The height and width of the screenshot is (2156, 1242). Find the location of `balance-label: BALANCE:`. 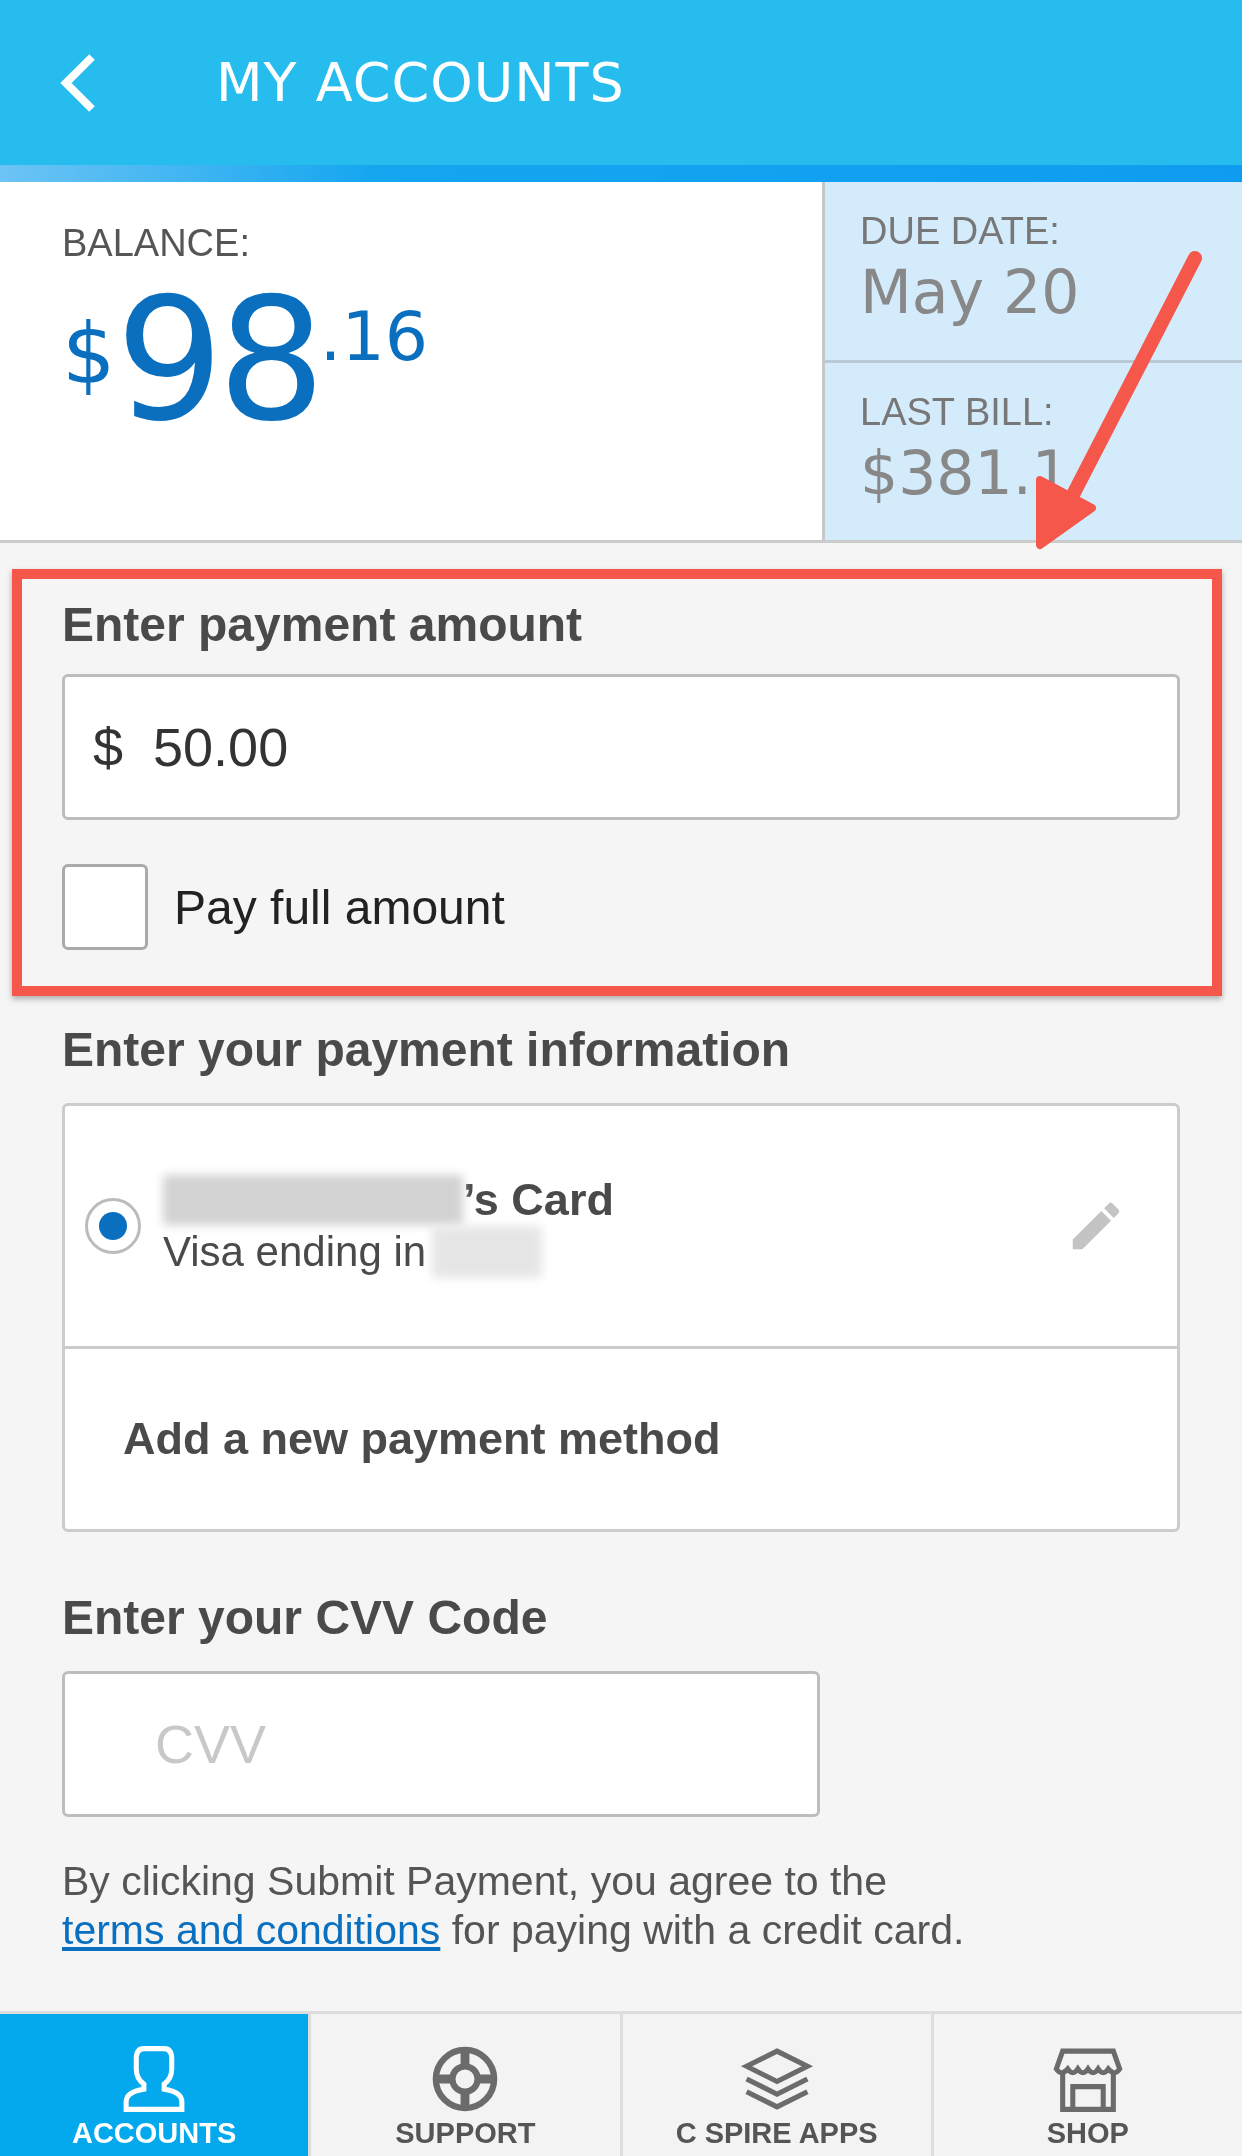

balance-label: BALANCE: is located at coordinates (156, 243).